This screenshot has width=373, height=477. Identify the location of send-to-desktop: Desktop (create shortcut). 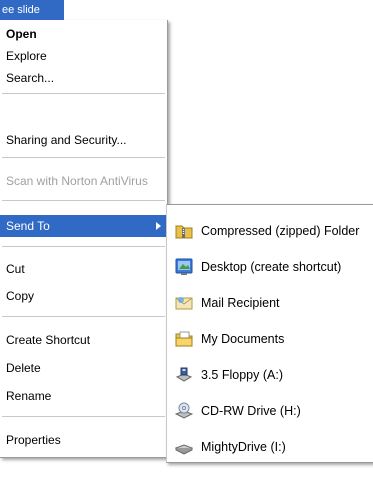
(270, 267).